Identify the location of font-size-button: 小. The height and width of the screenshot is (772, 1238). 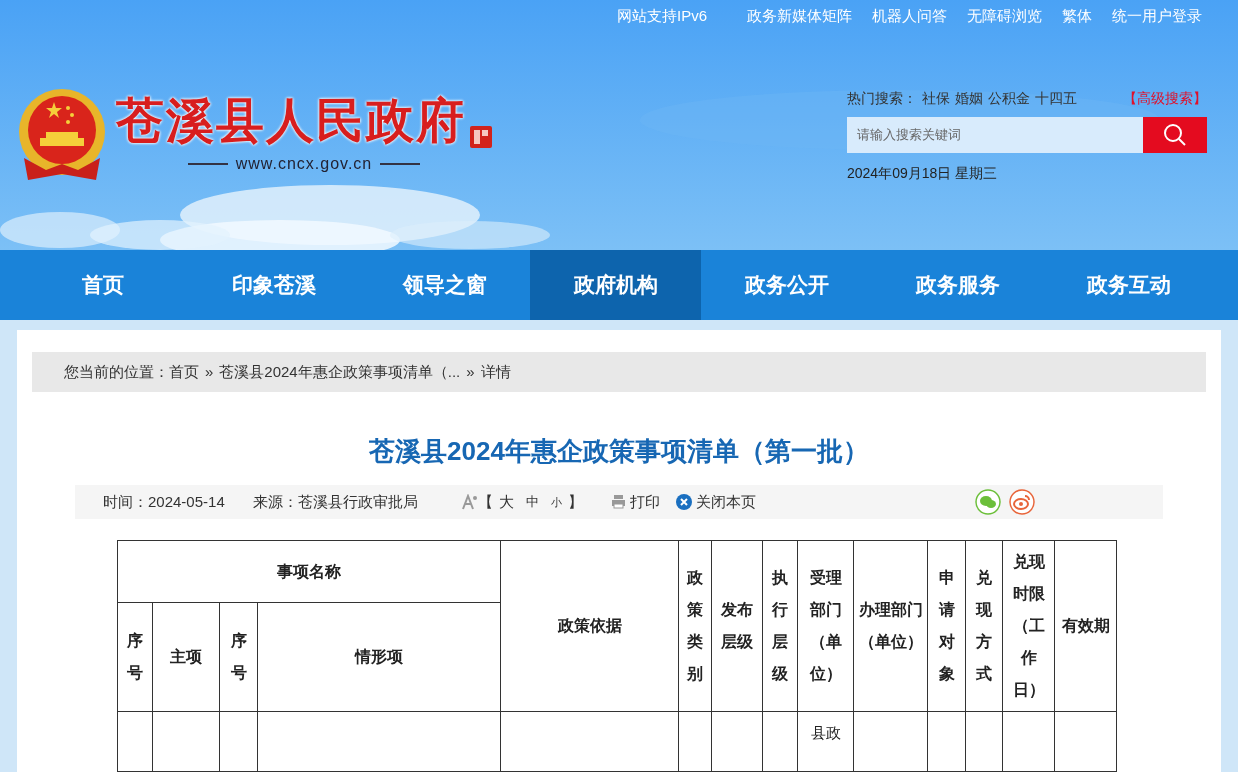
(556, 502).